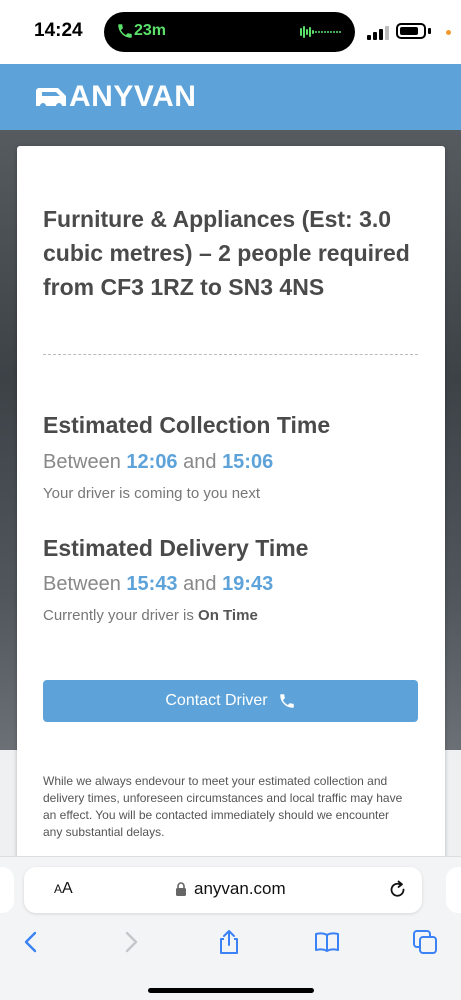 This screenshot has height=1000, width=461. I want to click on collection-start-time: 12:06, so click(152, 462).